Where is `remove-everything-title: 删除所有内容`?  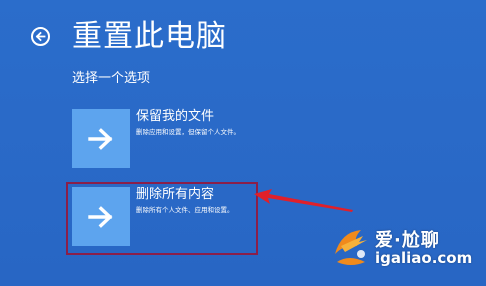
remove-everything-title: 删除所有内容 is located at coordinates (175, 194).